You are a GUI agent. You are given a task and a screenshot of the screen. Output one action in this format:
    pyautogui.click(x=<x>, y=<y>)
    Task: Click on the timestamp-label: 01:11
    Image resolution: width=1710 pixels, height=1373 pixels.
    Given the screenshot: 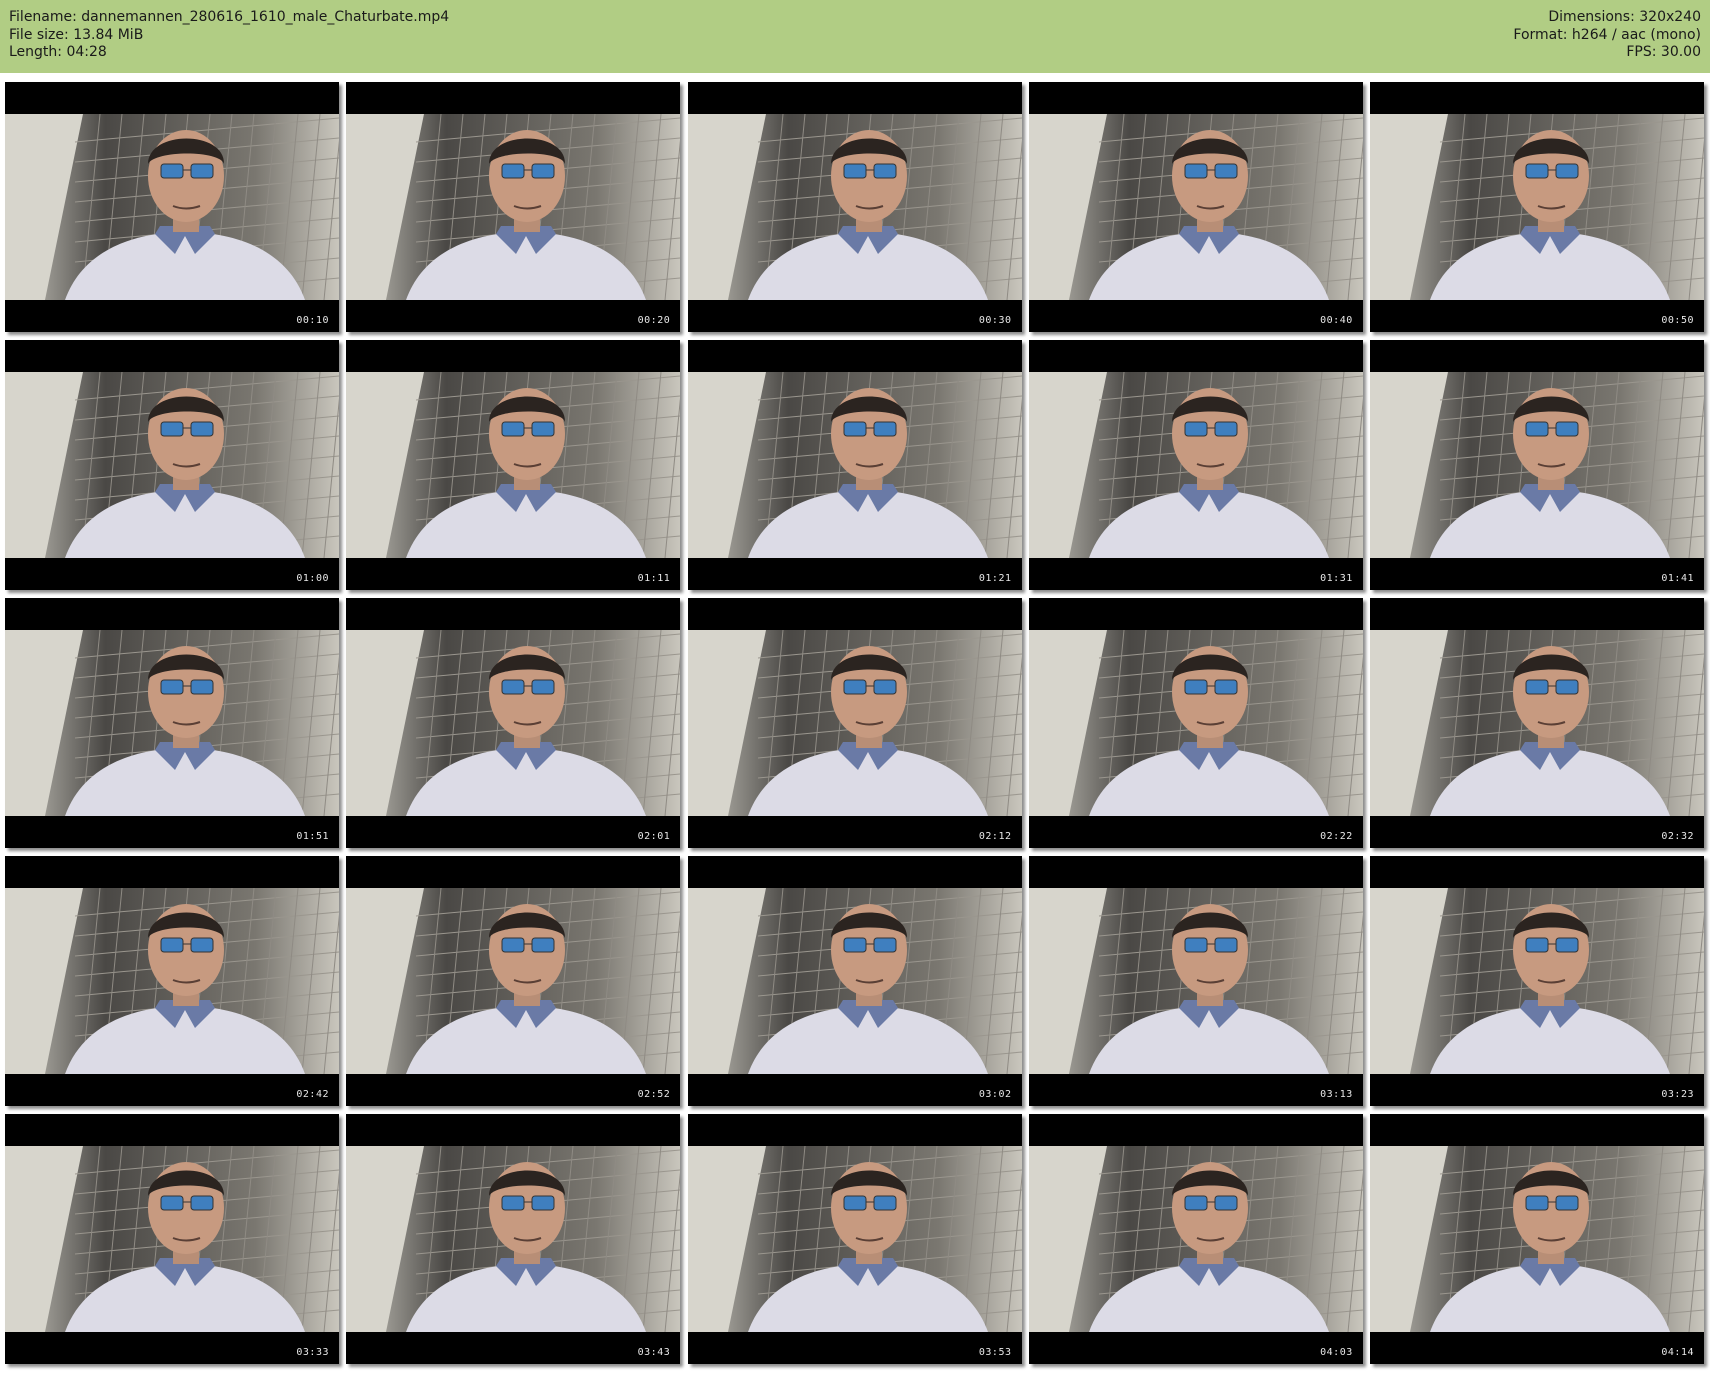 What is the action you would take?
    pyautogui.click(x=654, y=578)
    